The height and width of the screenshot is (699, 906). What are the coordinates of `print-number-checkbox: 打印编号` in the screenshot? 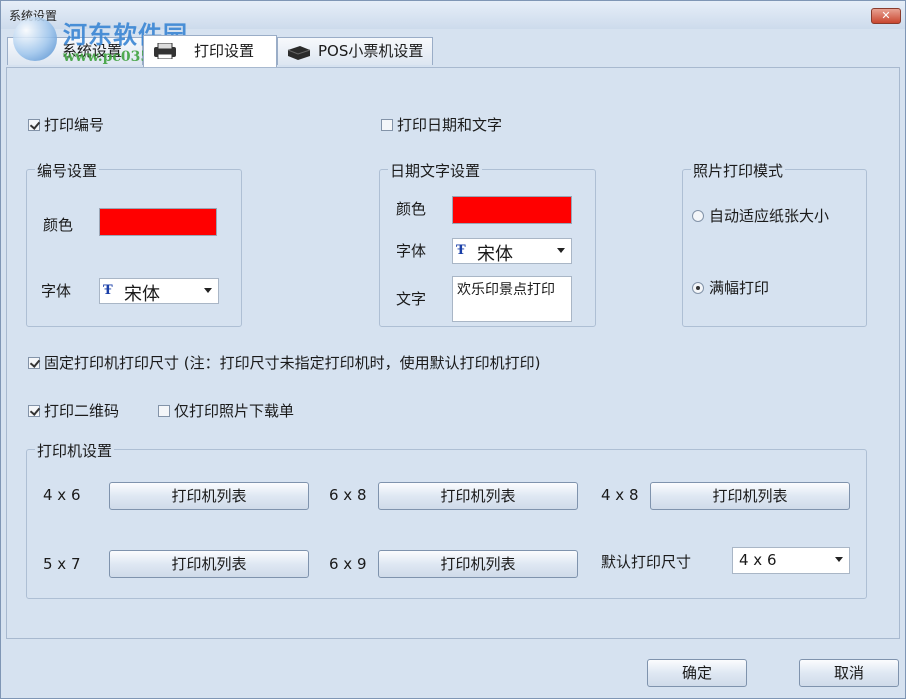 It's located at (66, 124).